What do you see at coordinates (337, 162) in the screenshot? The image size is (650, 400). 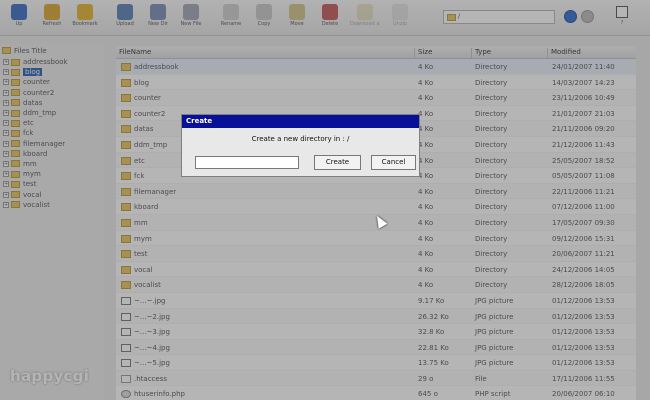 I see `create-button: Create` at bounding box center [337, 162].